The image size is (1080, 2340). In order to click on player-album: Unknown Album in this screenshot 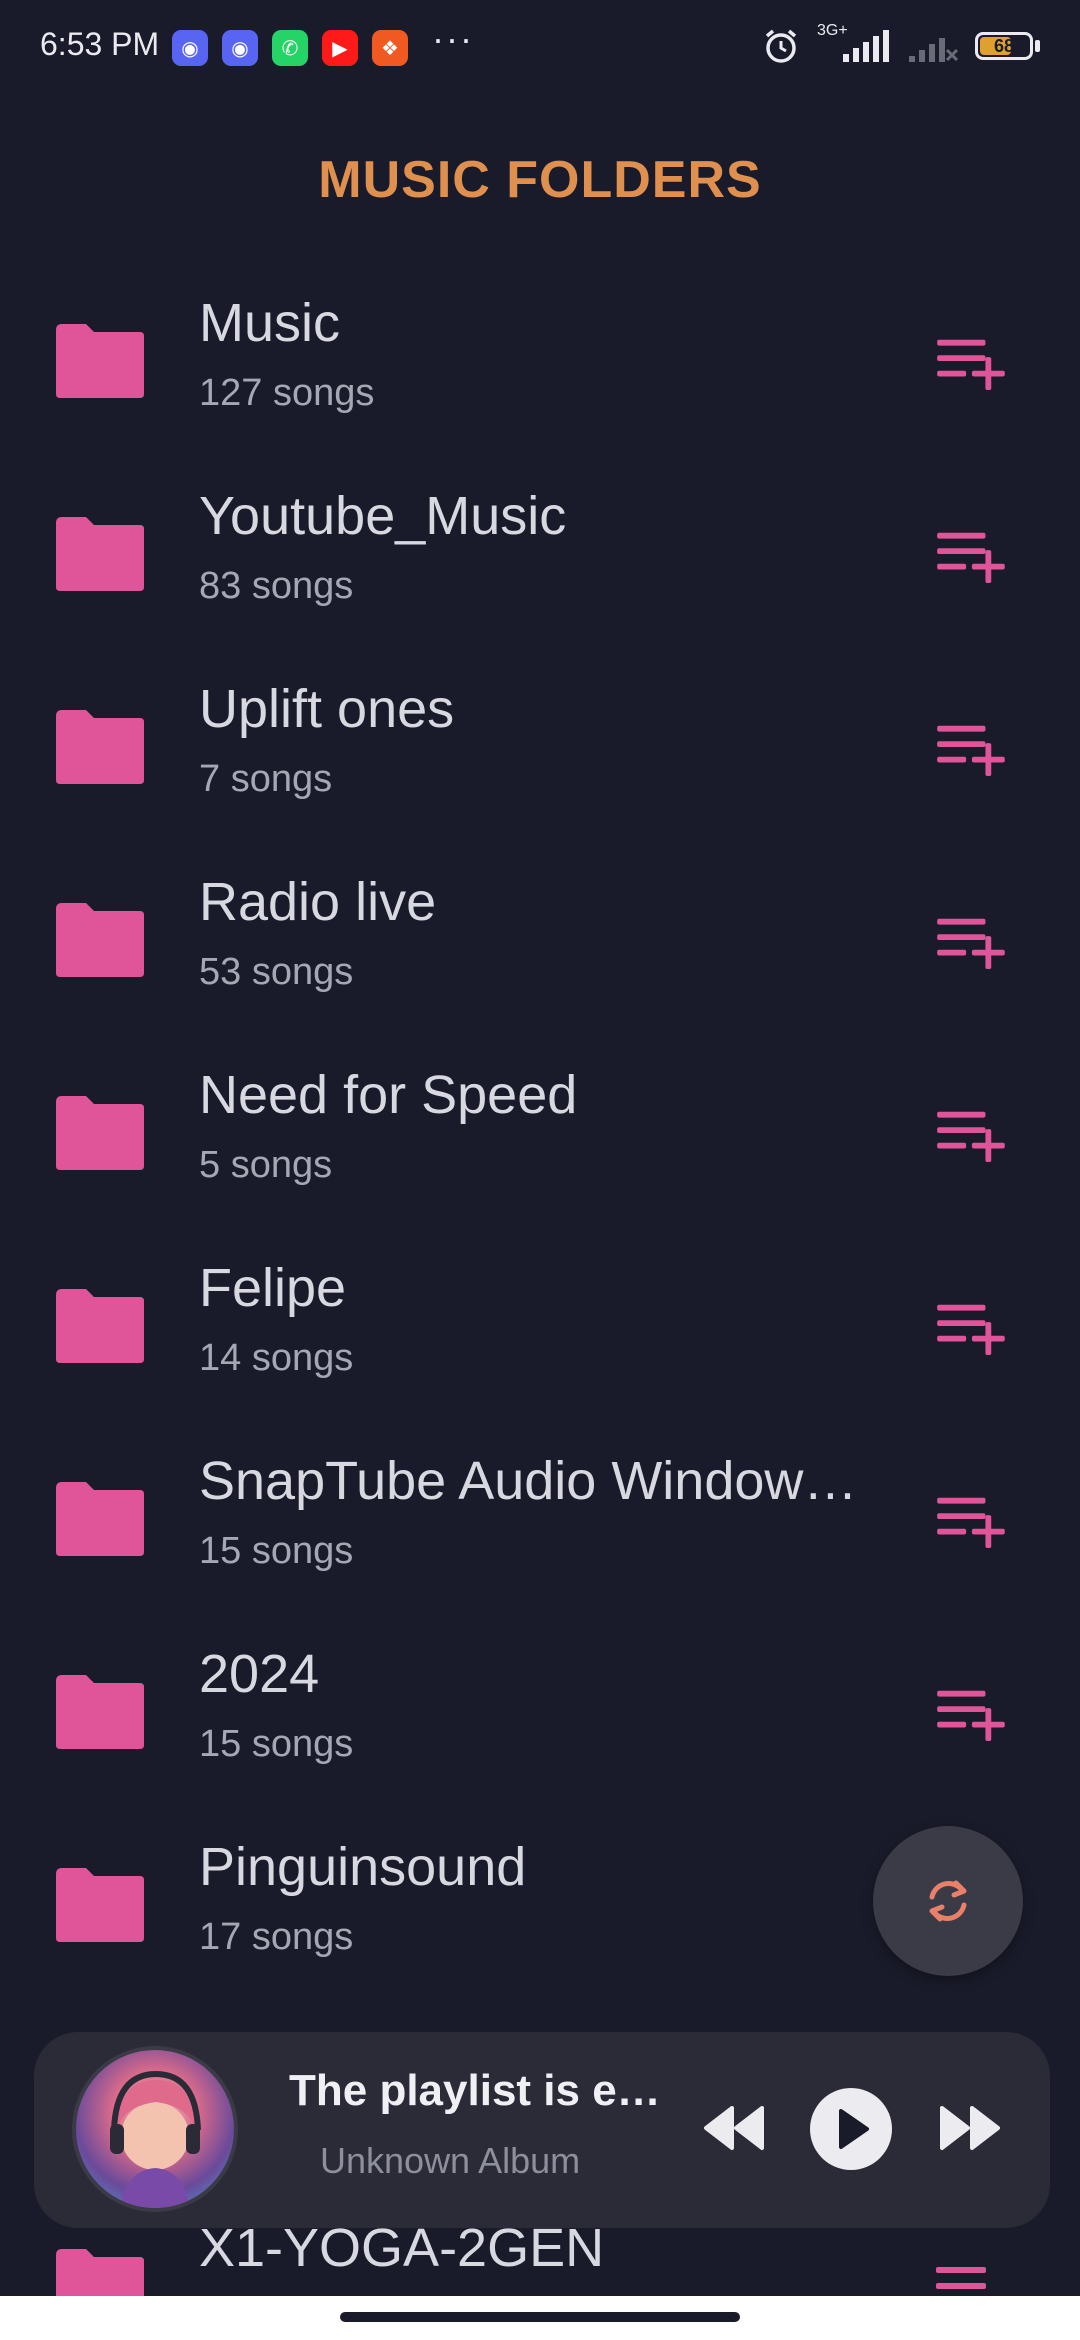, I will do `click(450, 2160)`.